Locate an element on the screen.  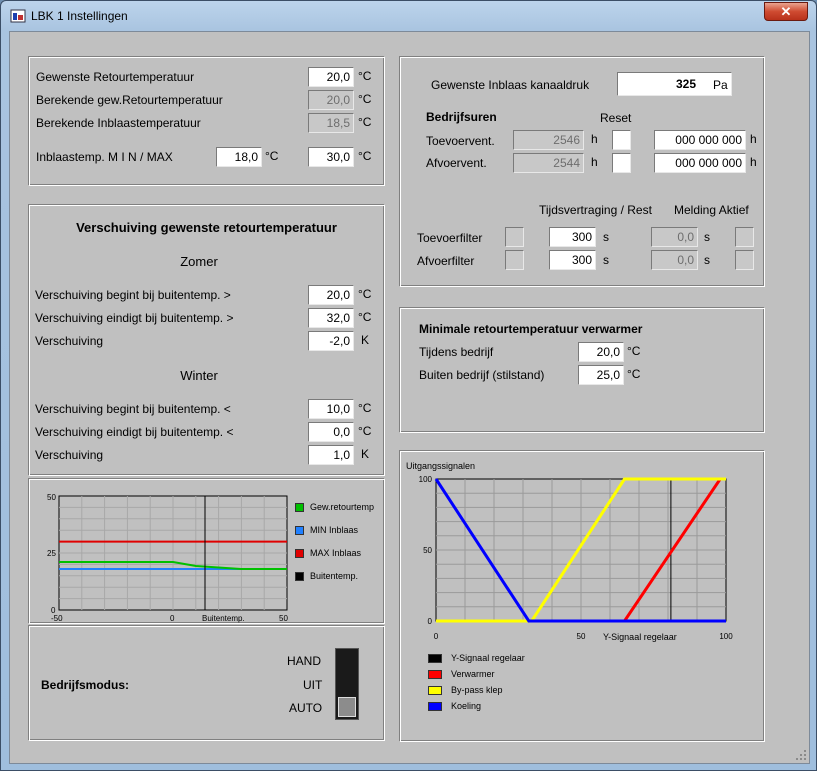
toevoerfilter-delay-input: 300 is located at coordinates (572, 237).